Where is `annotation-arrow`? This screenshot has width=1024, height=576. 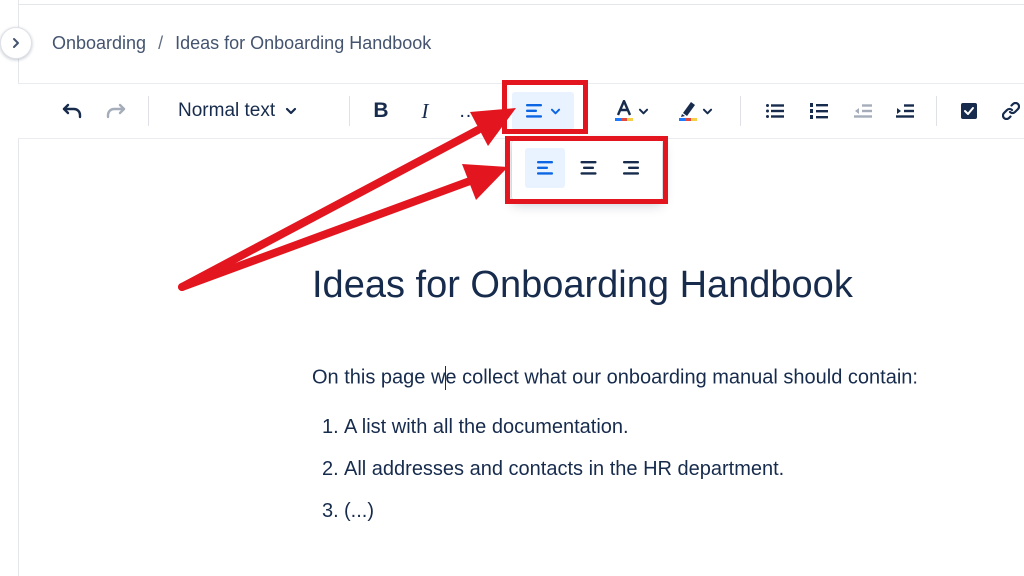 annotation-arrow is located at coordinates (347, 199).